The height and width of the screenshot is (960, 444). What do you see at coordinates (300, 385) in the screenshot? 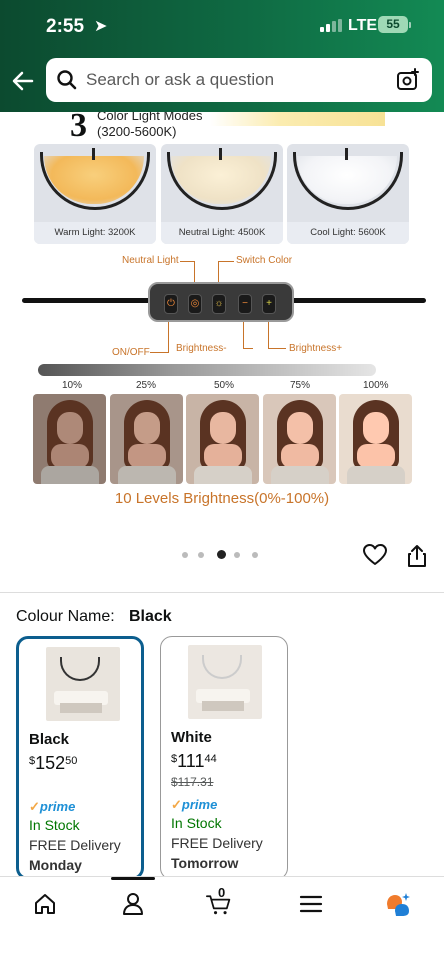
I see `pct-label: 75%` at bounding box center [300, 385].